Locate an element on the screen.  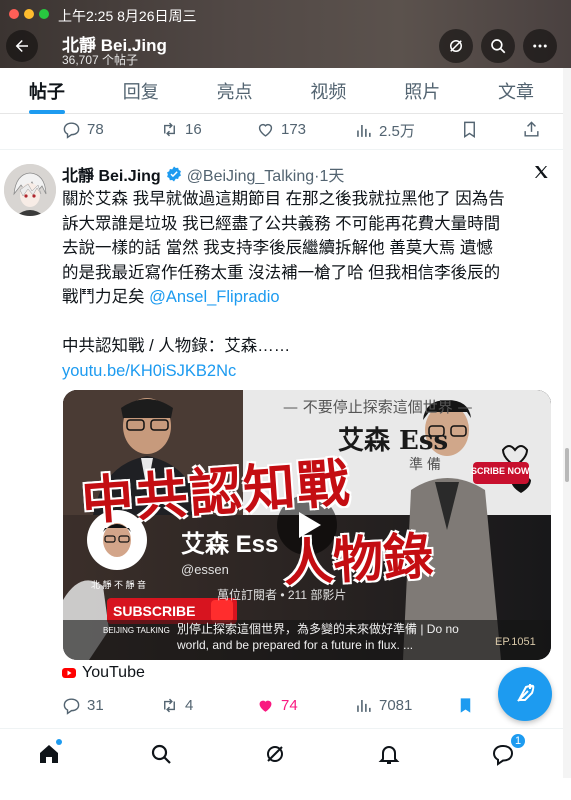
repost-count: 16 is located at coordinates (193, 129).